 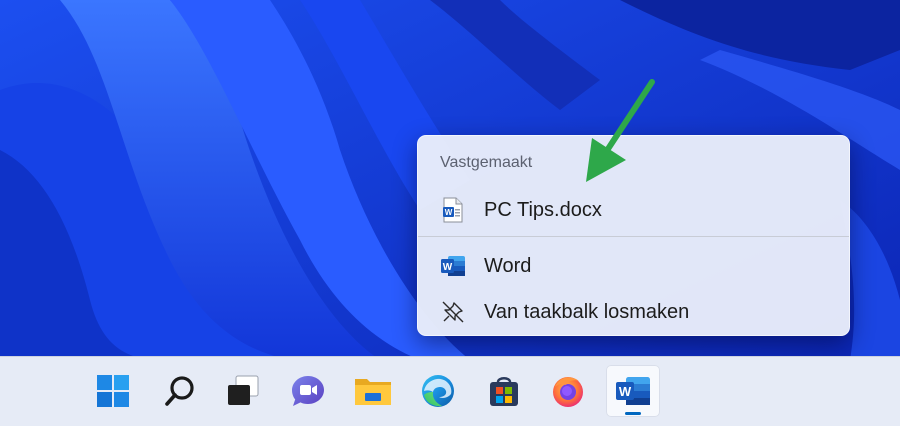 I want to click on file-explorer-button, so click(x=373, y=391).